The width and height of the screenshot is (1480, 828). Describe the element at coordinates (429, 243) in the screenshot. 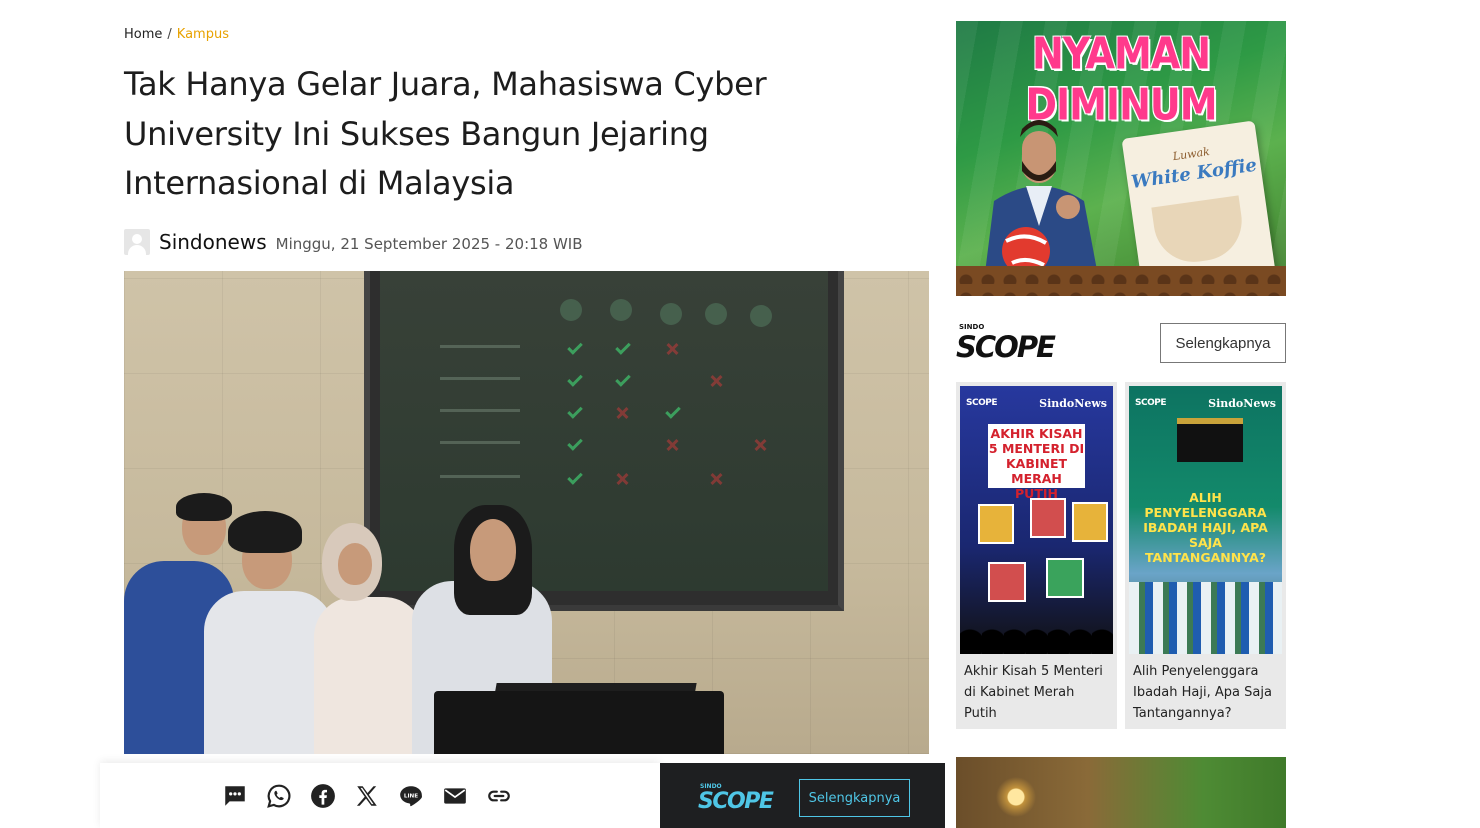

I see `publish-date: Minggu, 21 September 2025 - 20:18 WIB` at that location.